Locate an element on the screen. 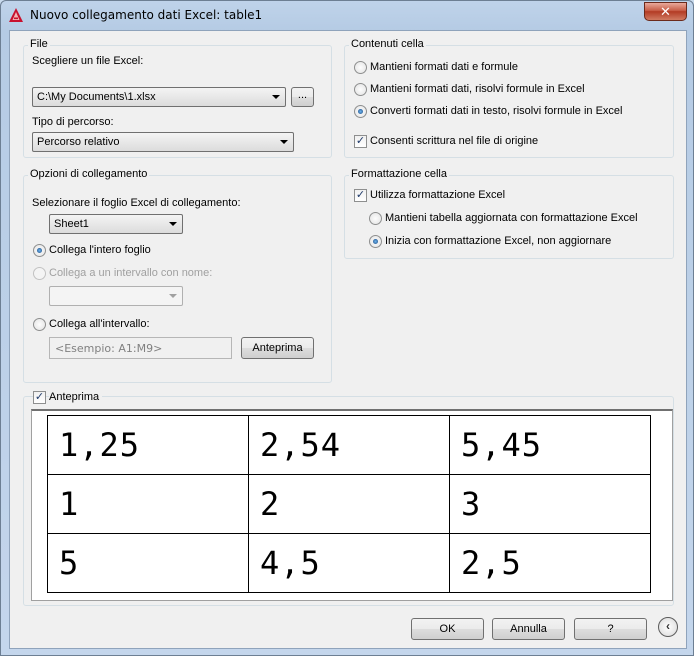 The image size is (694, 656). link-range-radio is located at coordinates (39, 324).